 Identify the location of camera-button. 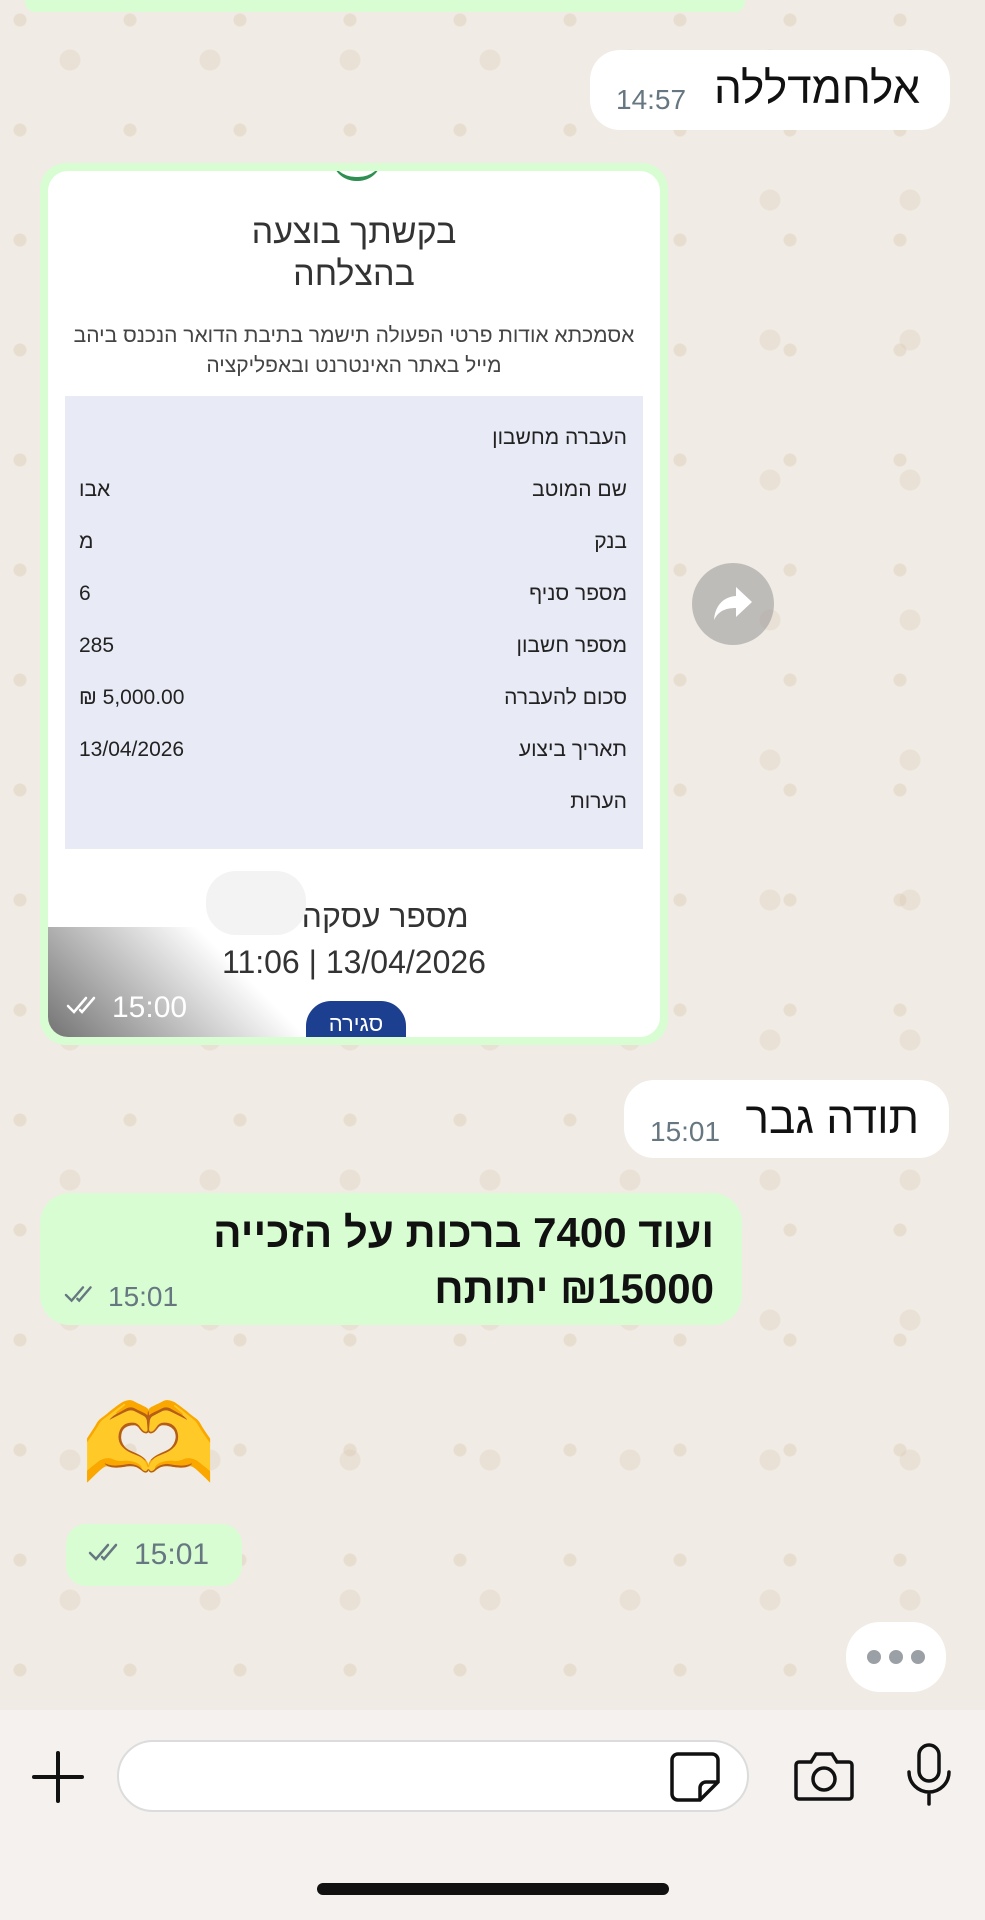
(824, 1776).